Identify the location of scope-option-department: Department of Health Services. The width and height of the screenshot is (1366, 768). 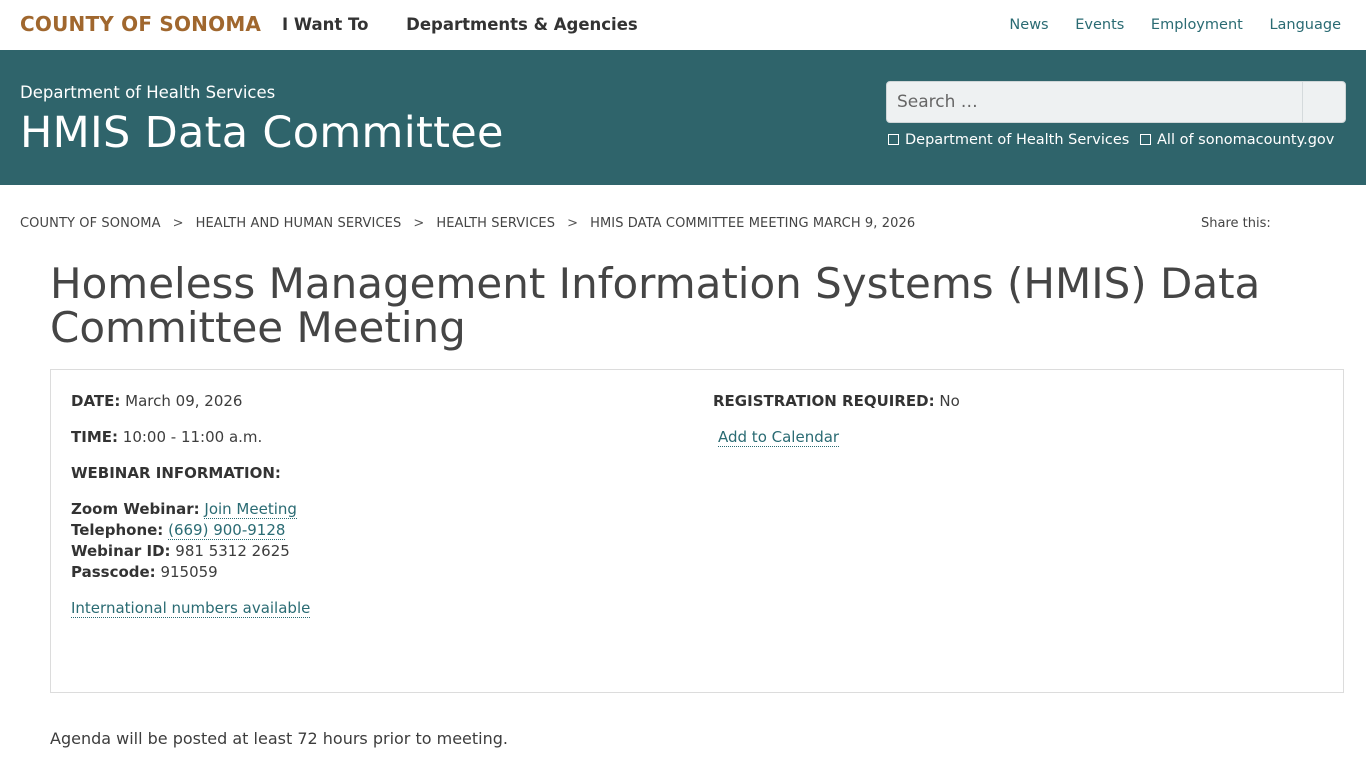
(1008, 140).